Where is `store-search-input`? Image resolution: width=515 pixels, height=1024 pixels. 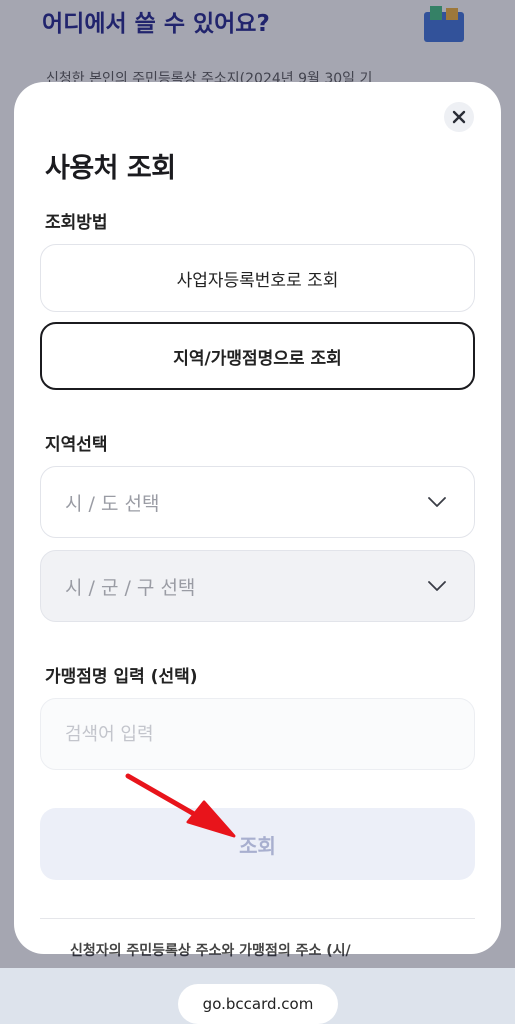
store-search-input is located at coordinates (257, 734).